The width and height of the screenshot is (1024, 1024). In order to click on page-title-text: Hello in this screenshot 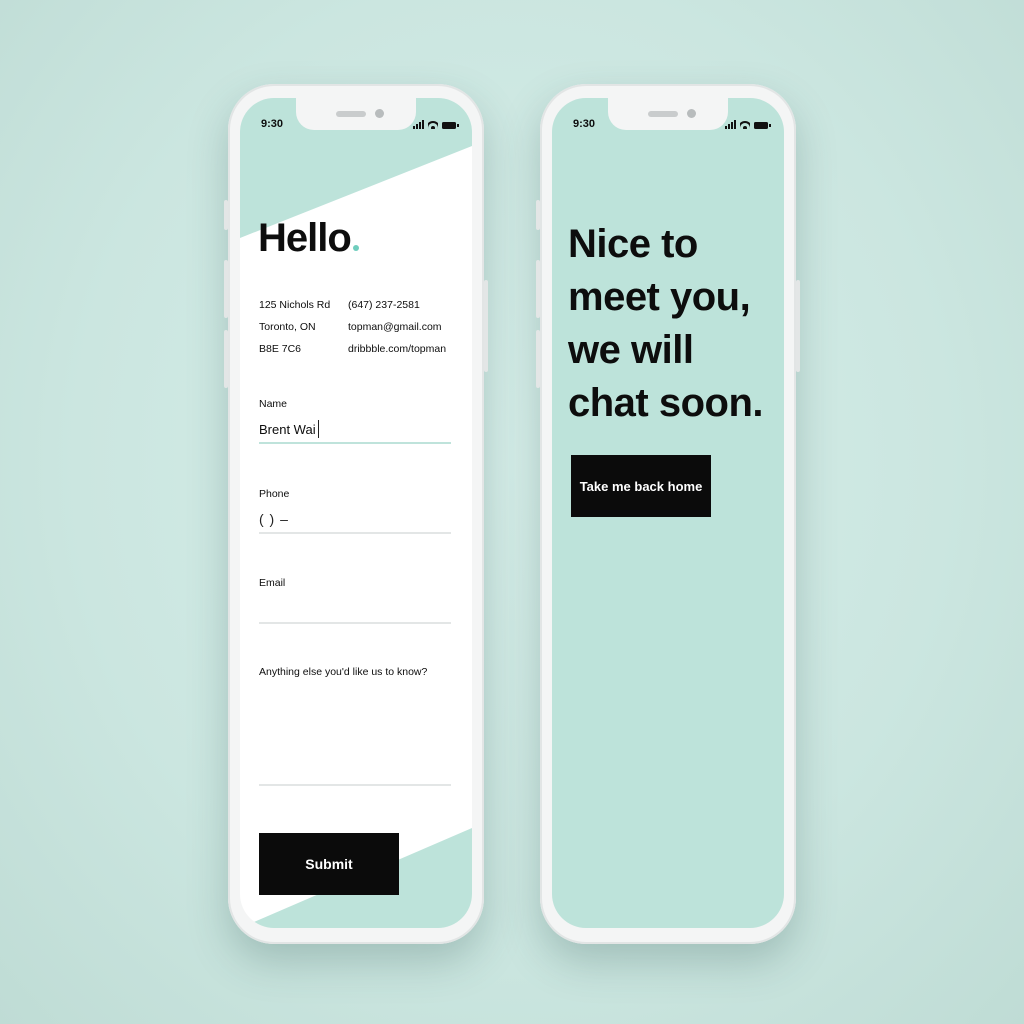, I will do `click(305, 238)`.